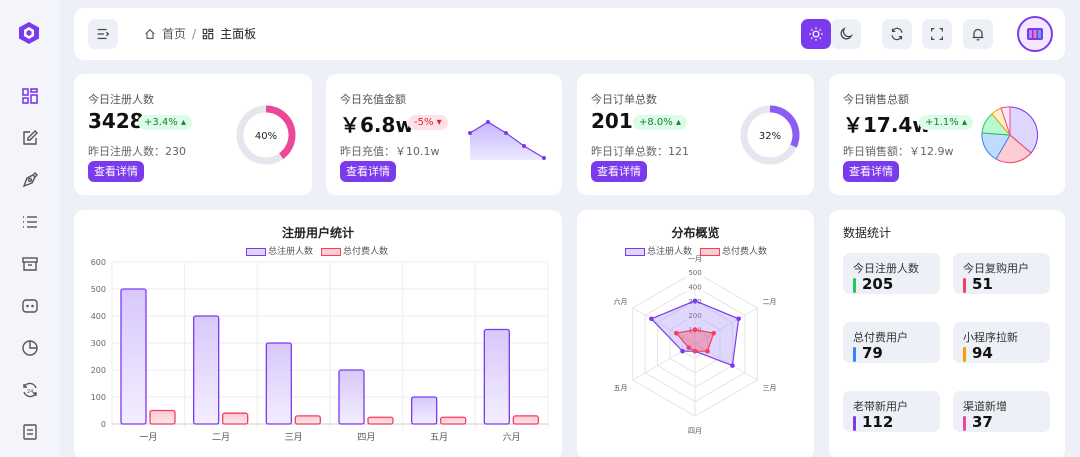  Describe the element at coordinates (103, 424) in the screenshot. I see `y-tick-label: 0` at that location.